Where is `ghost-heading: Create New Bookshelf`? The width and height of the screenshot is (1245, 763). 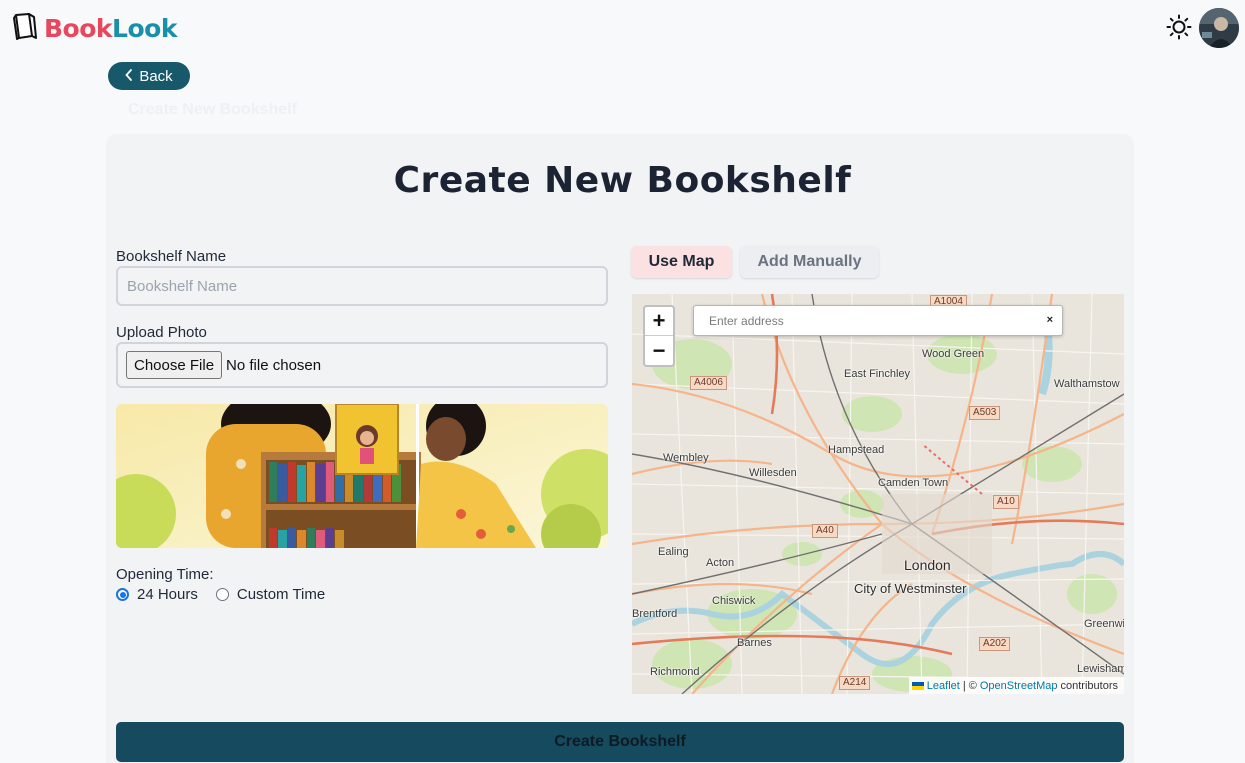
ghost-heading: Create New Bookshelf is located at coordinates (212, 109).